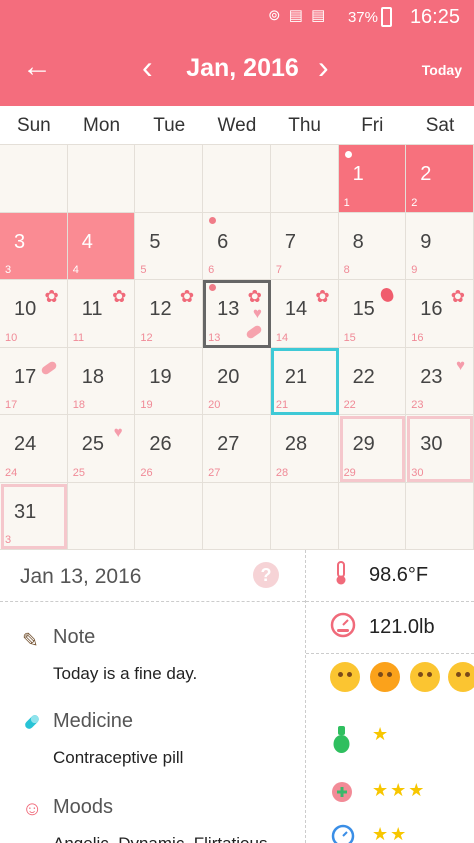 The height and width of the screenshot is (843, 474). I want to click on day-number: 8, so click(358, 241).